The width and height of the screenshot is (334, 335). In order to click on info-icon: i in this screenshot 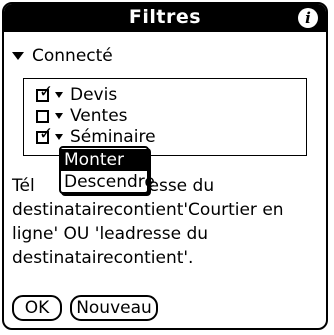, I will do `click(308, 18)`.